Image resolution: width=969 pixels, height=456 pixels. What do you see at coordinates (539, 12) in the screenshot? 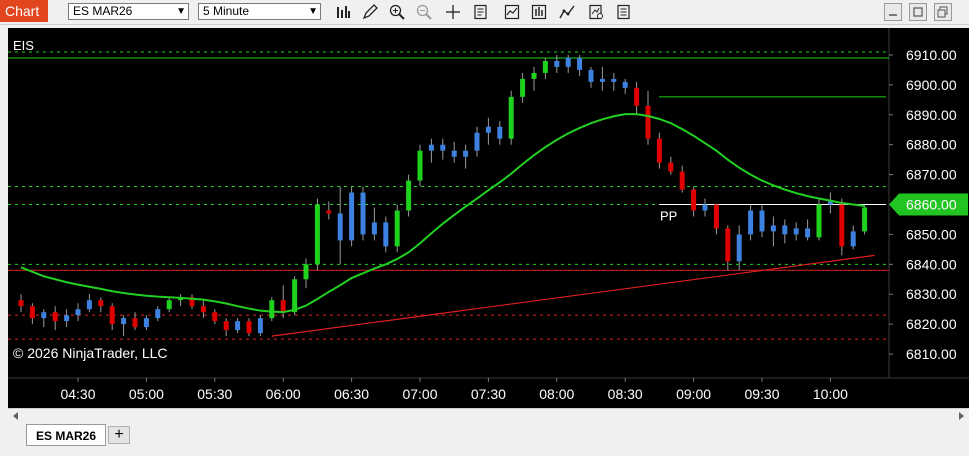
I see `strategies-icon` at bounding box center [539, 12].